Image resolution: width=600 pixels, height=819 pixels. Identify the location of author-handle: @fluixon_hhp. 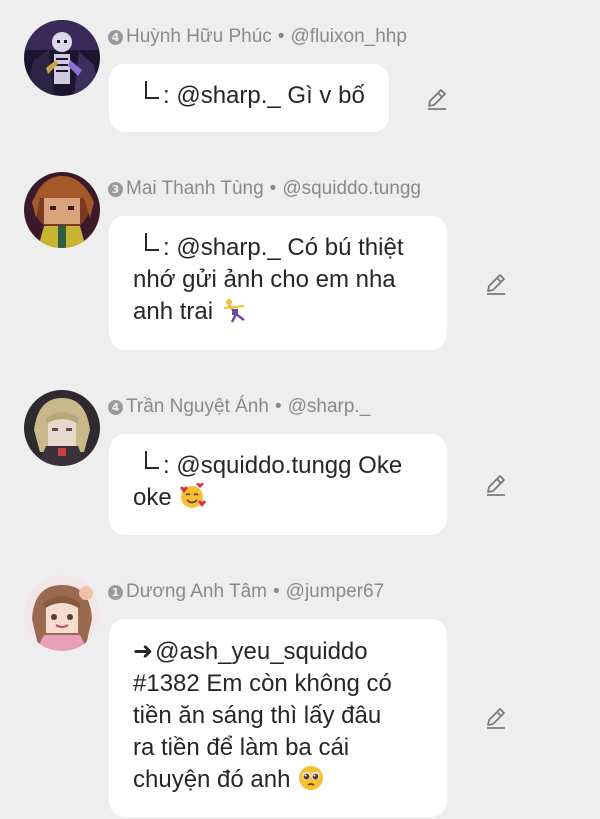
(348, 37).